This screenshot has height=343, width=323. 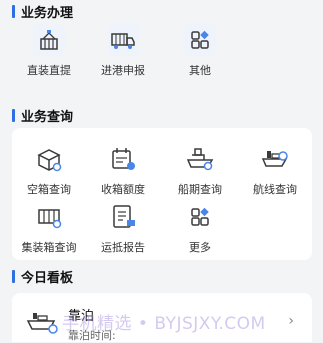 I want to click on tile-label: 进港申报, so click(x=123, y=70).